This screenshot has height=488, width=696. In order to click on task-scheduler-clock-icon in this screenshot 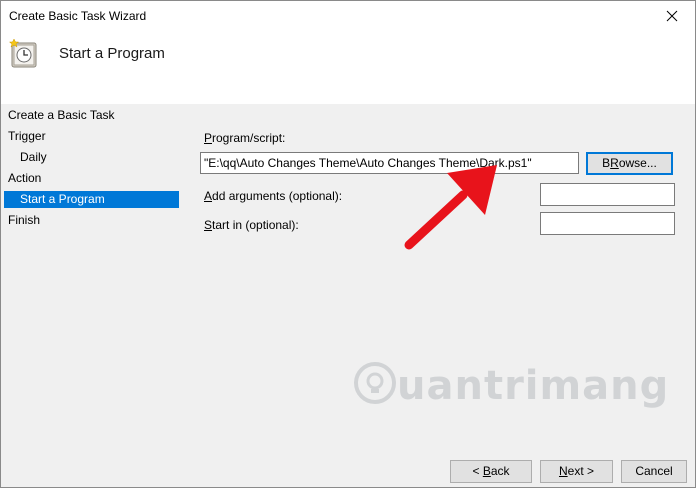, I will do `click(23, 53)`.